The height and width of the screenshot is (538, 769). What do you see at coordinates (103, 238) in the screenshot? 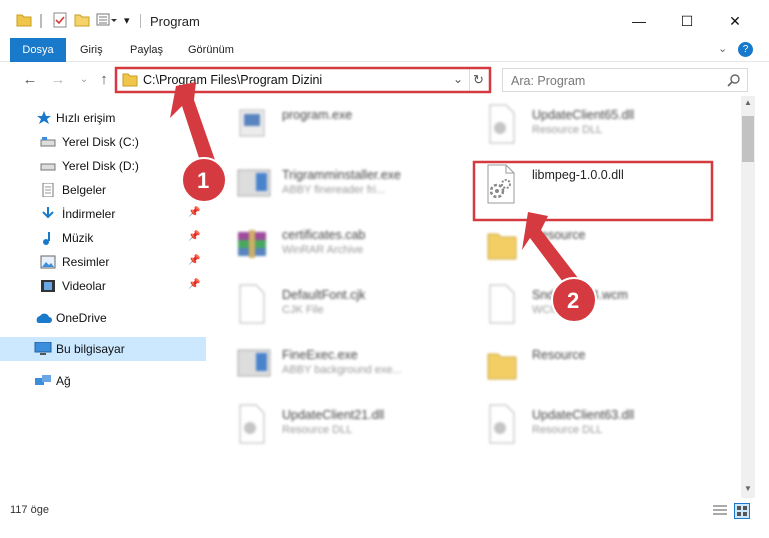
I see `sidebar-item-music: Müzik 📌` at bounding box center [103, 238].